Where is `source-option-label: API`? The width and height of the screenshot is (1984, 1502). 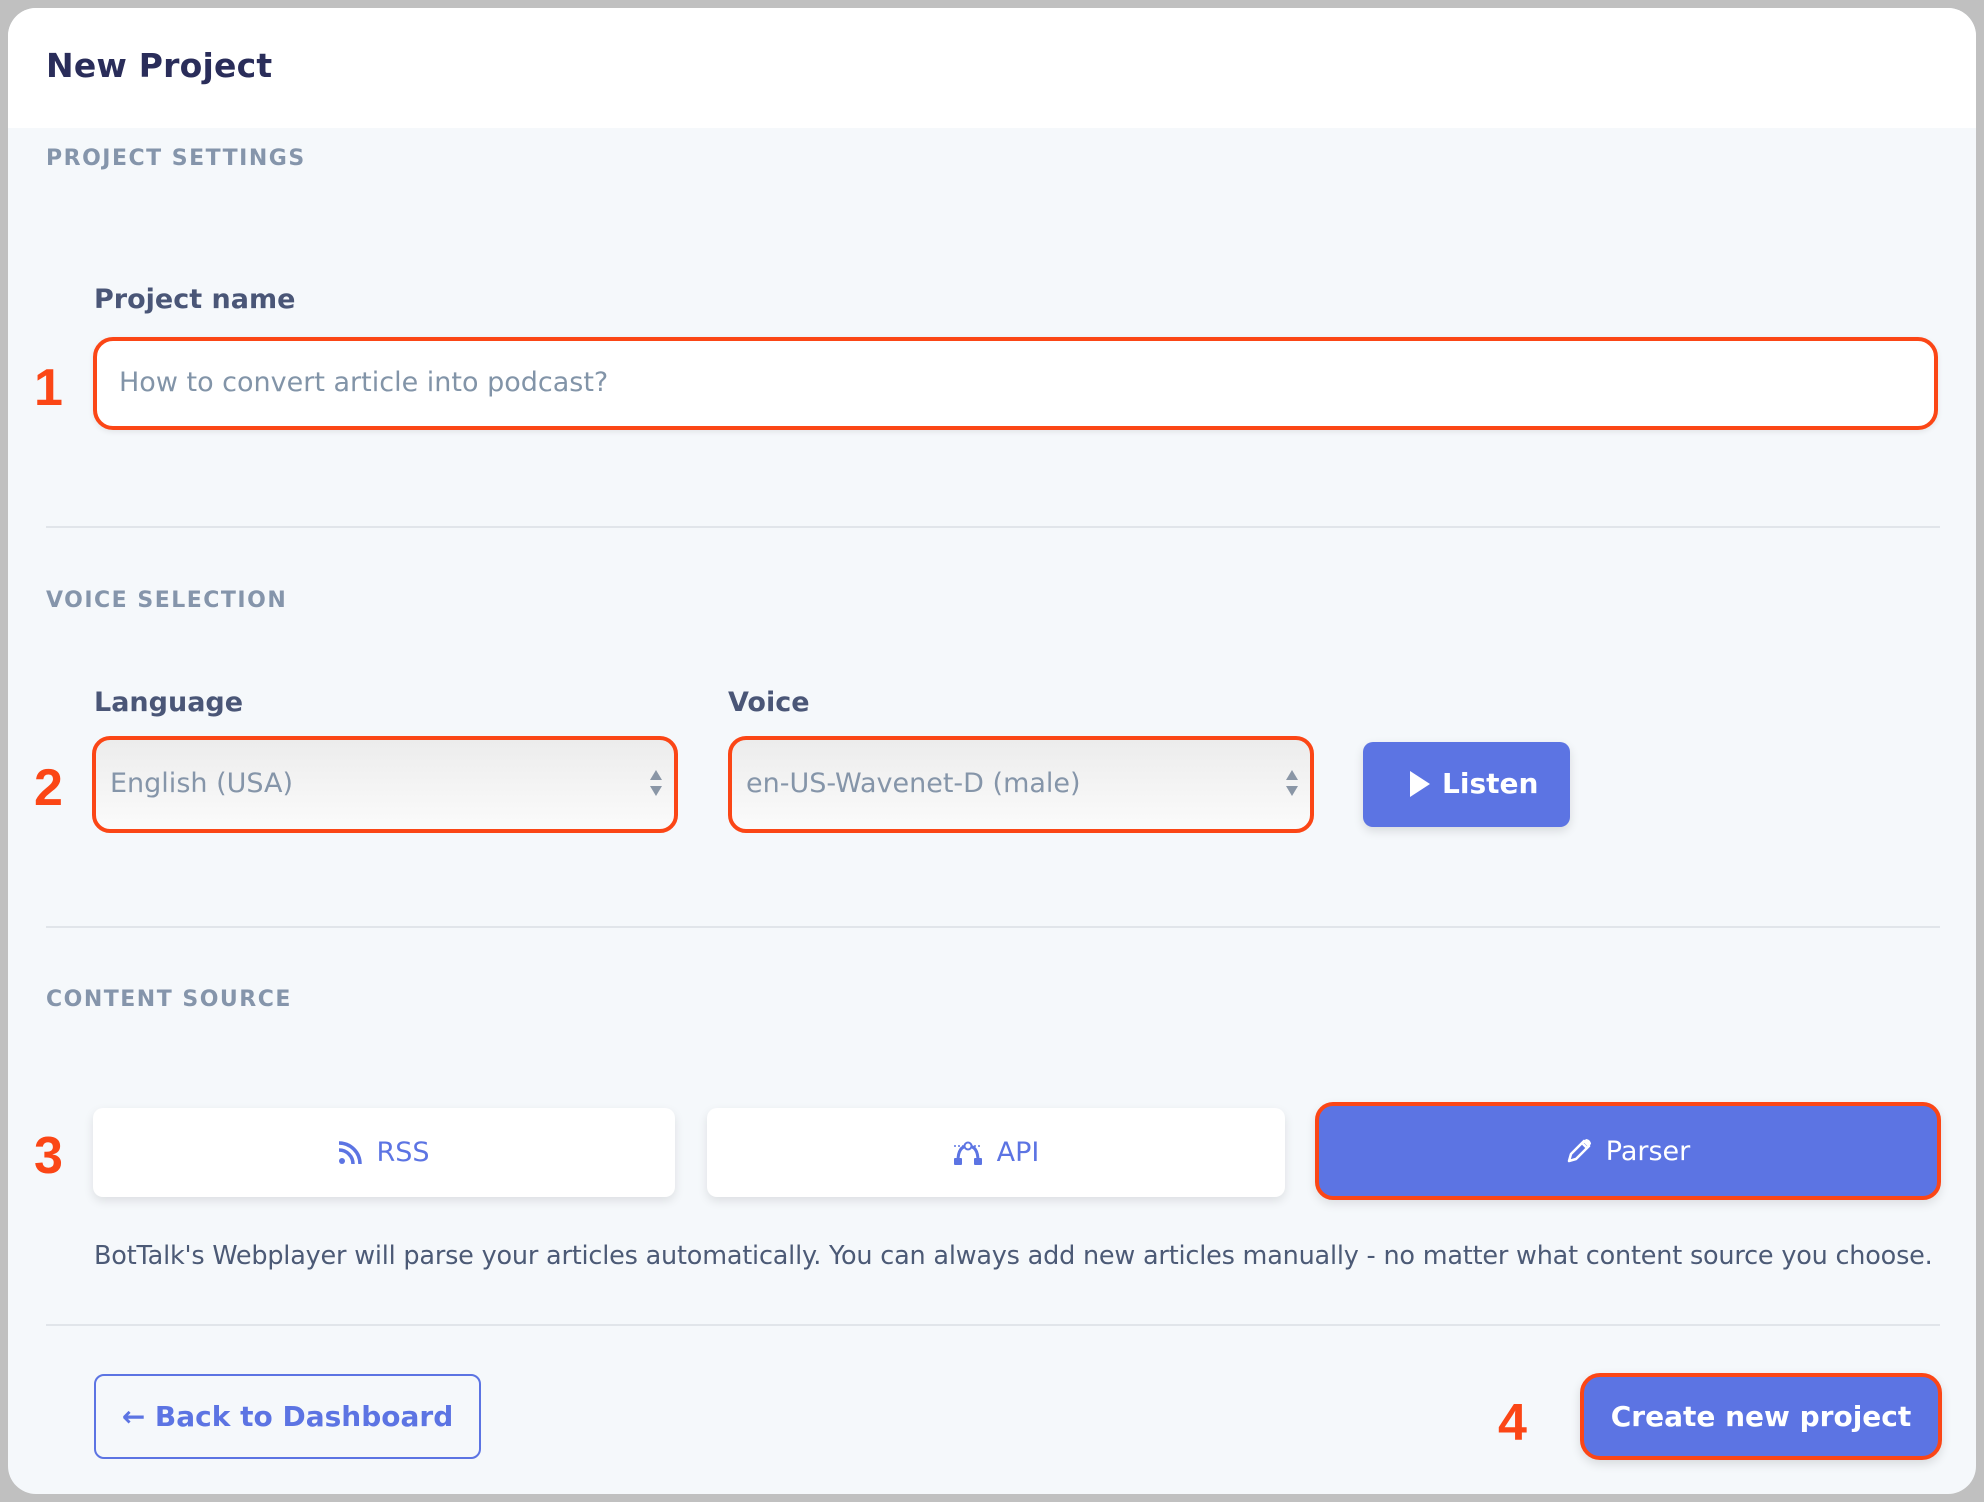
source-option-label: API is located at coordinates (1018, 1152).